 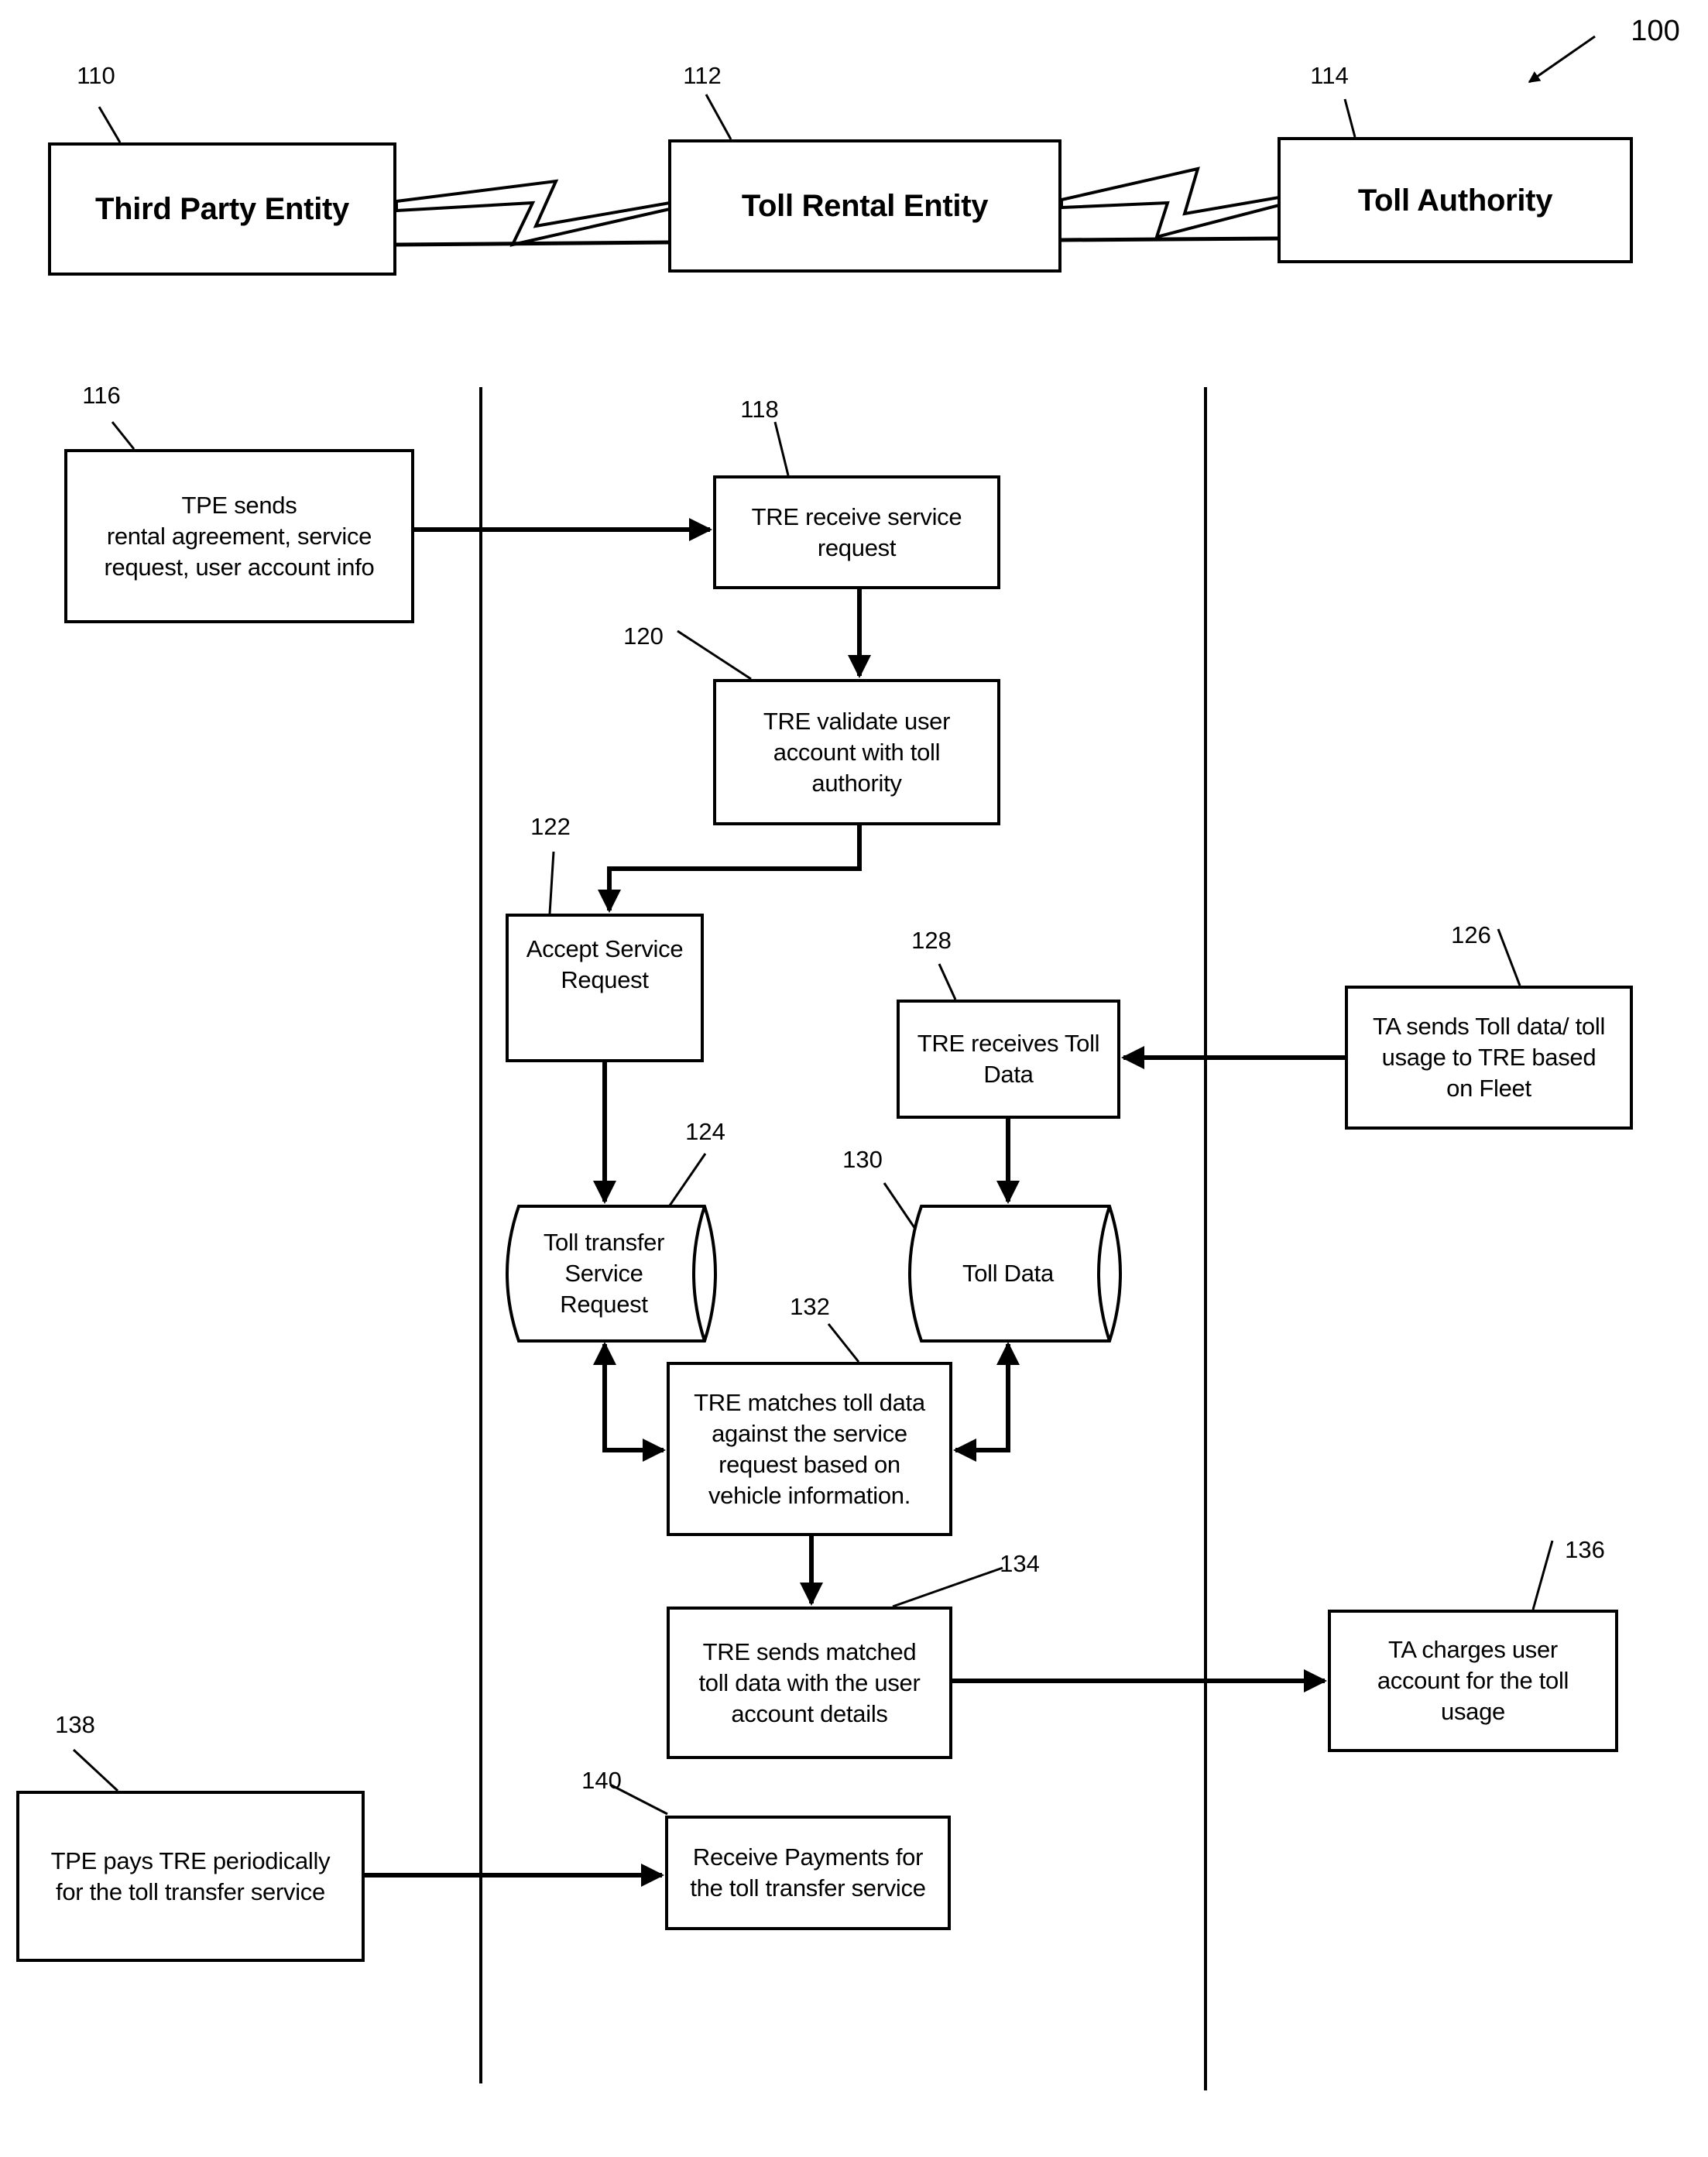 I want to click on ref-124: 124, so click(x=705, y=1131).